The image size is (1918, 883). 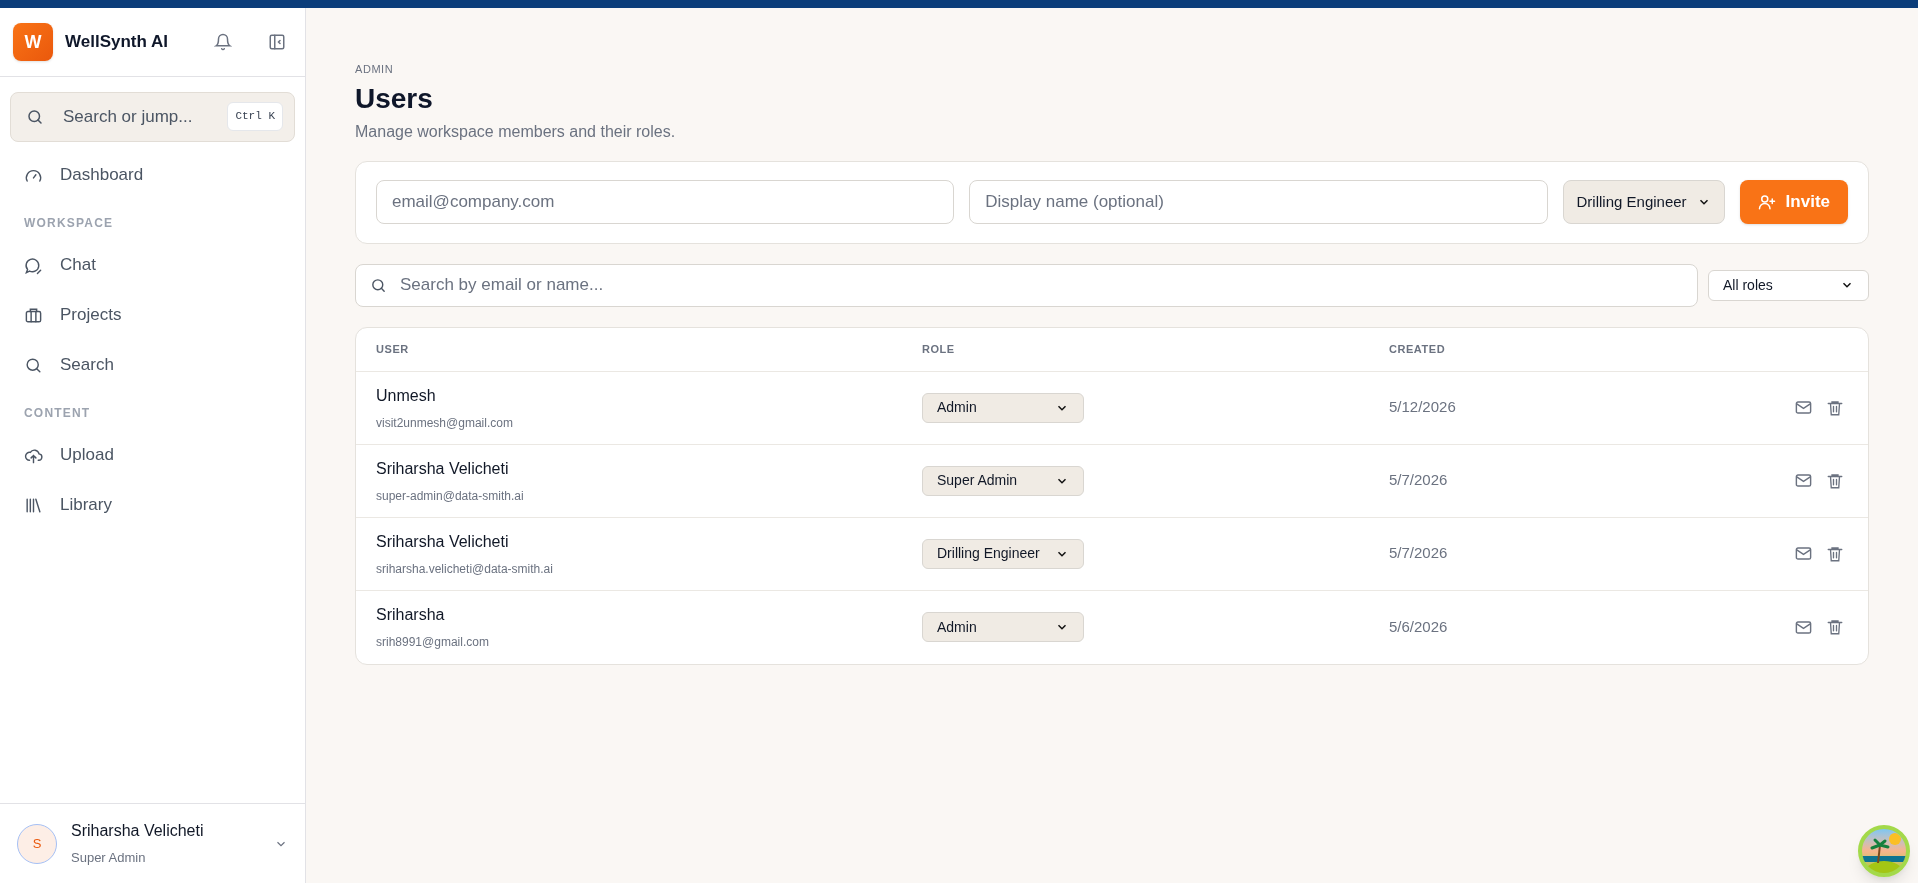 I want to click on logo: W, so click(x=33, y=42).